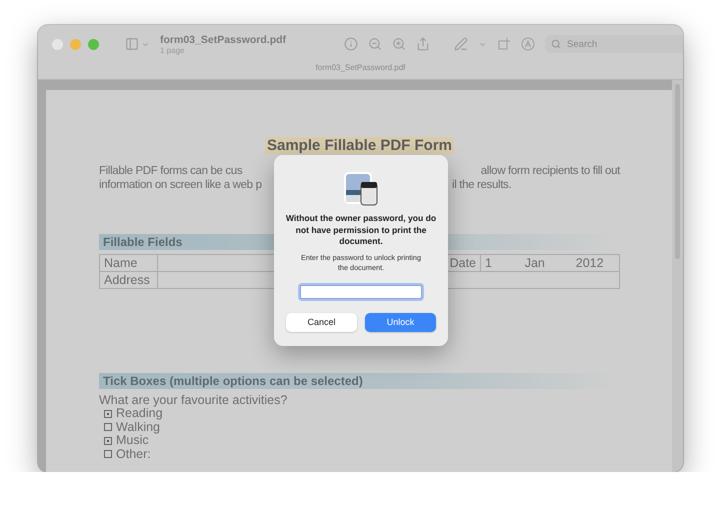 Image resolution: width=720 pixels, height=523 pixels. What do you see at coordinates (223, 40) in the screenshot?
I see `window-title: form03_SetPassword.pdf` at bounding box center [223, 40].